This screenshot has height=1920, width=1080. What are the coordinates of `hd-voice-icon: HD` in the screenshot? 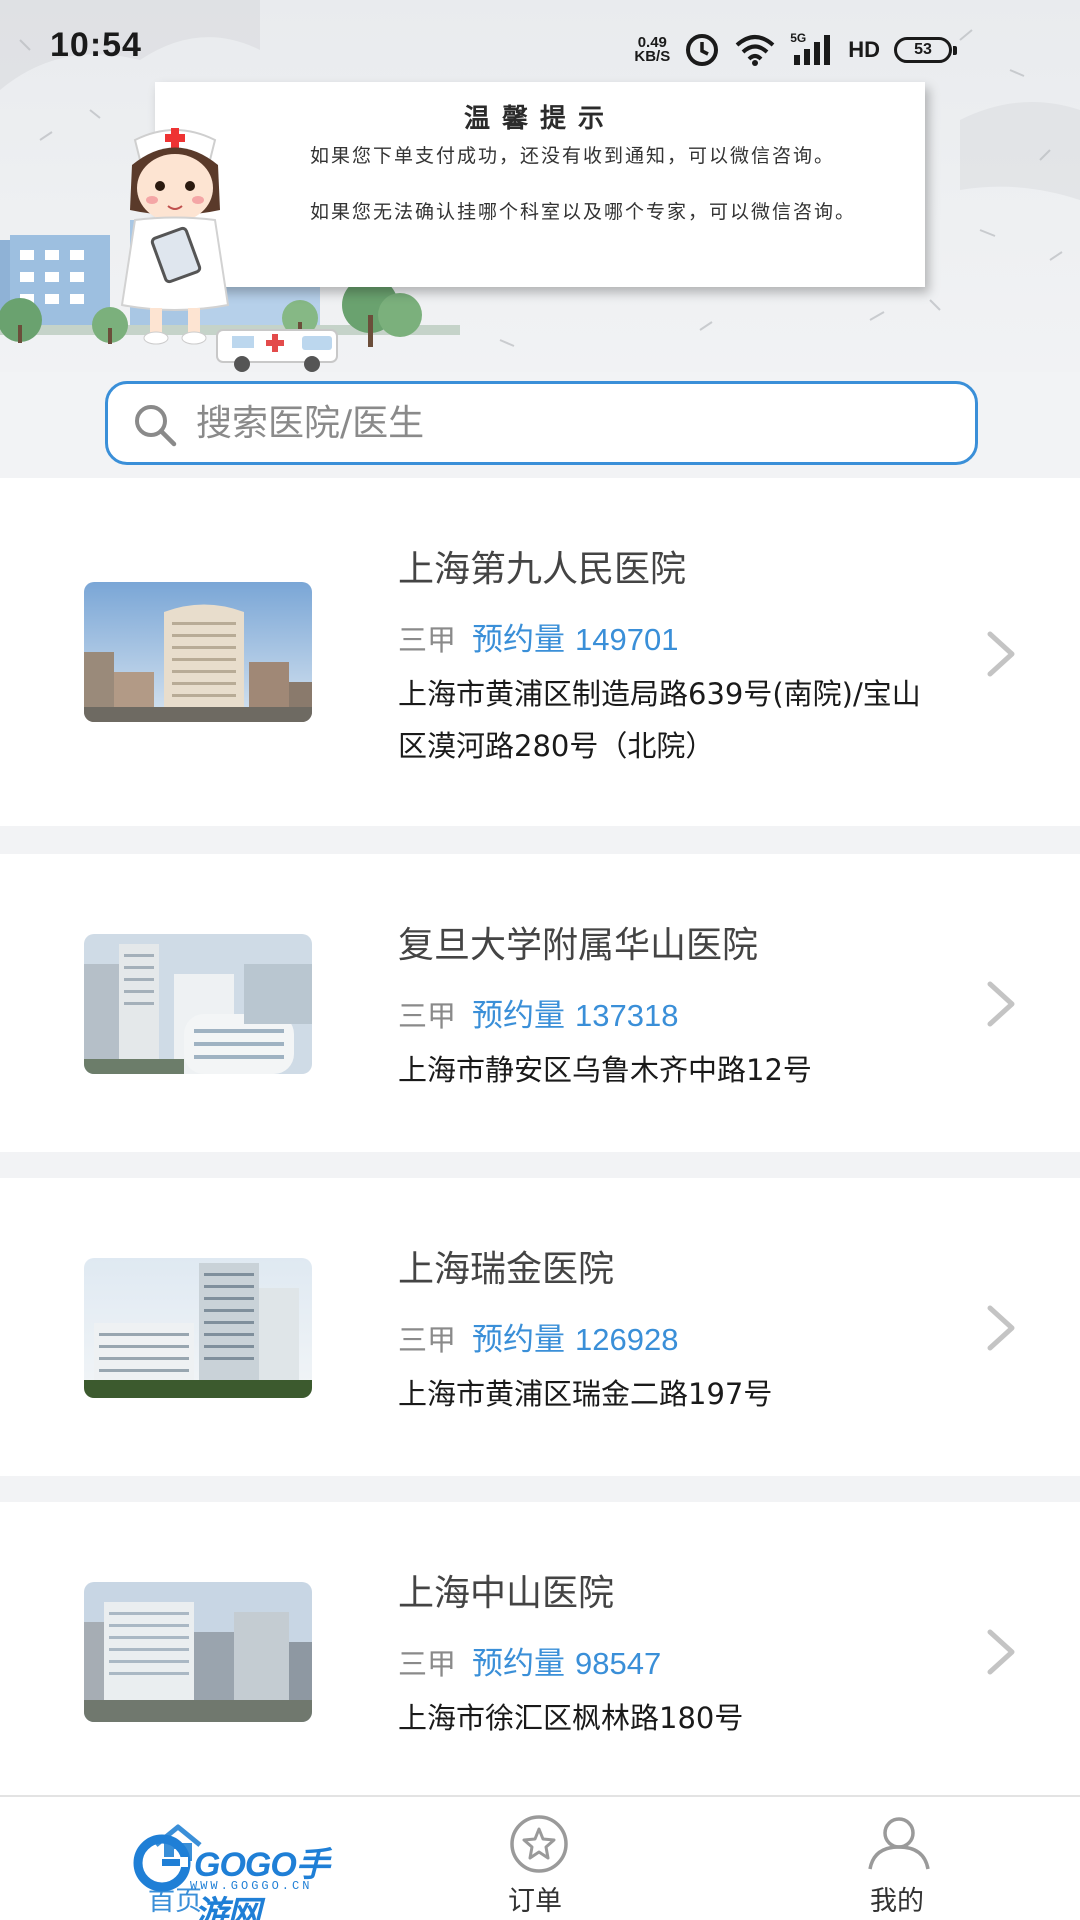 It's located at (864, 49).